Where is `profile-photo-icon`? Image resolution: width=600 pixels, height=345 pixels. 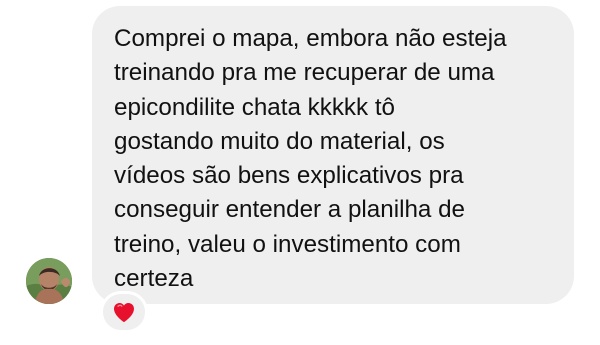
profile-photo-icon is located at coordinates (49, 281).